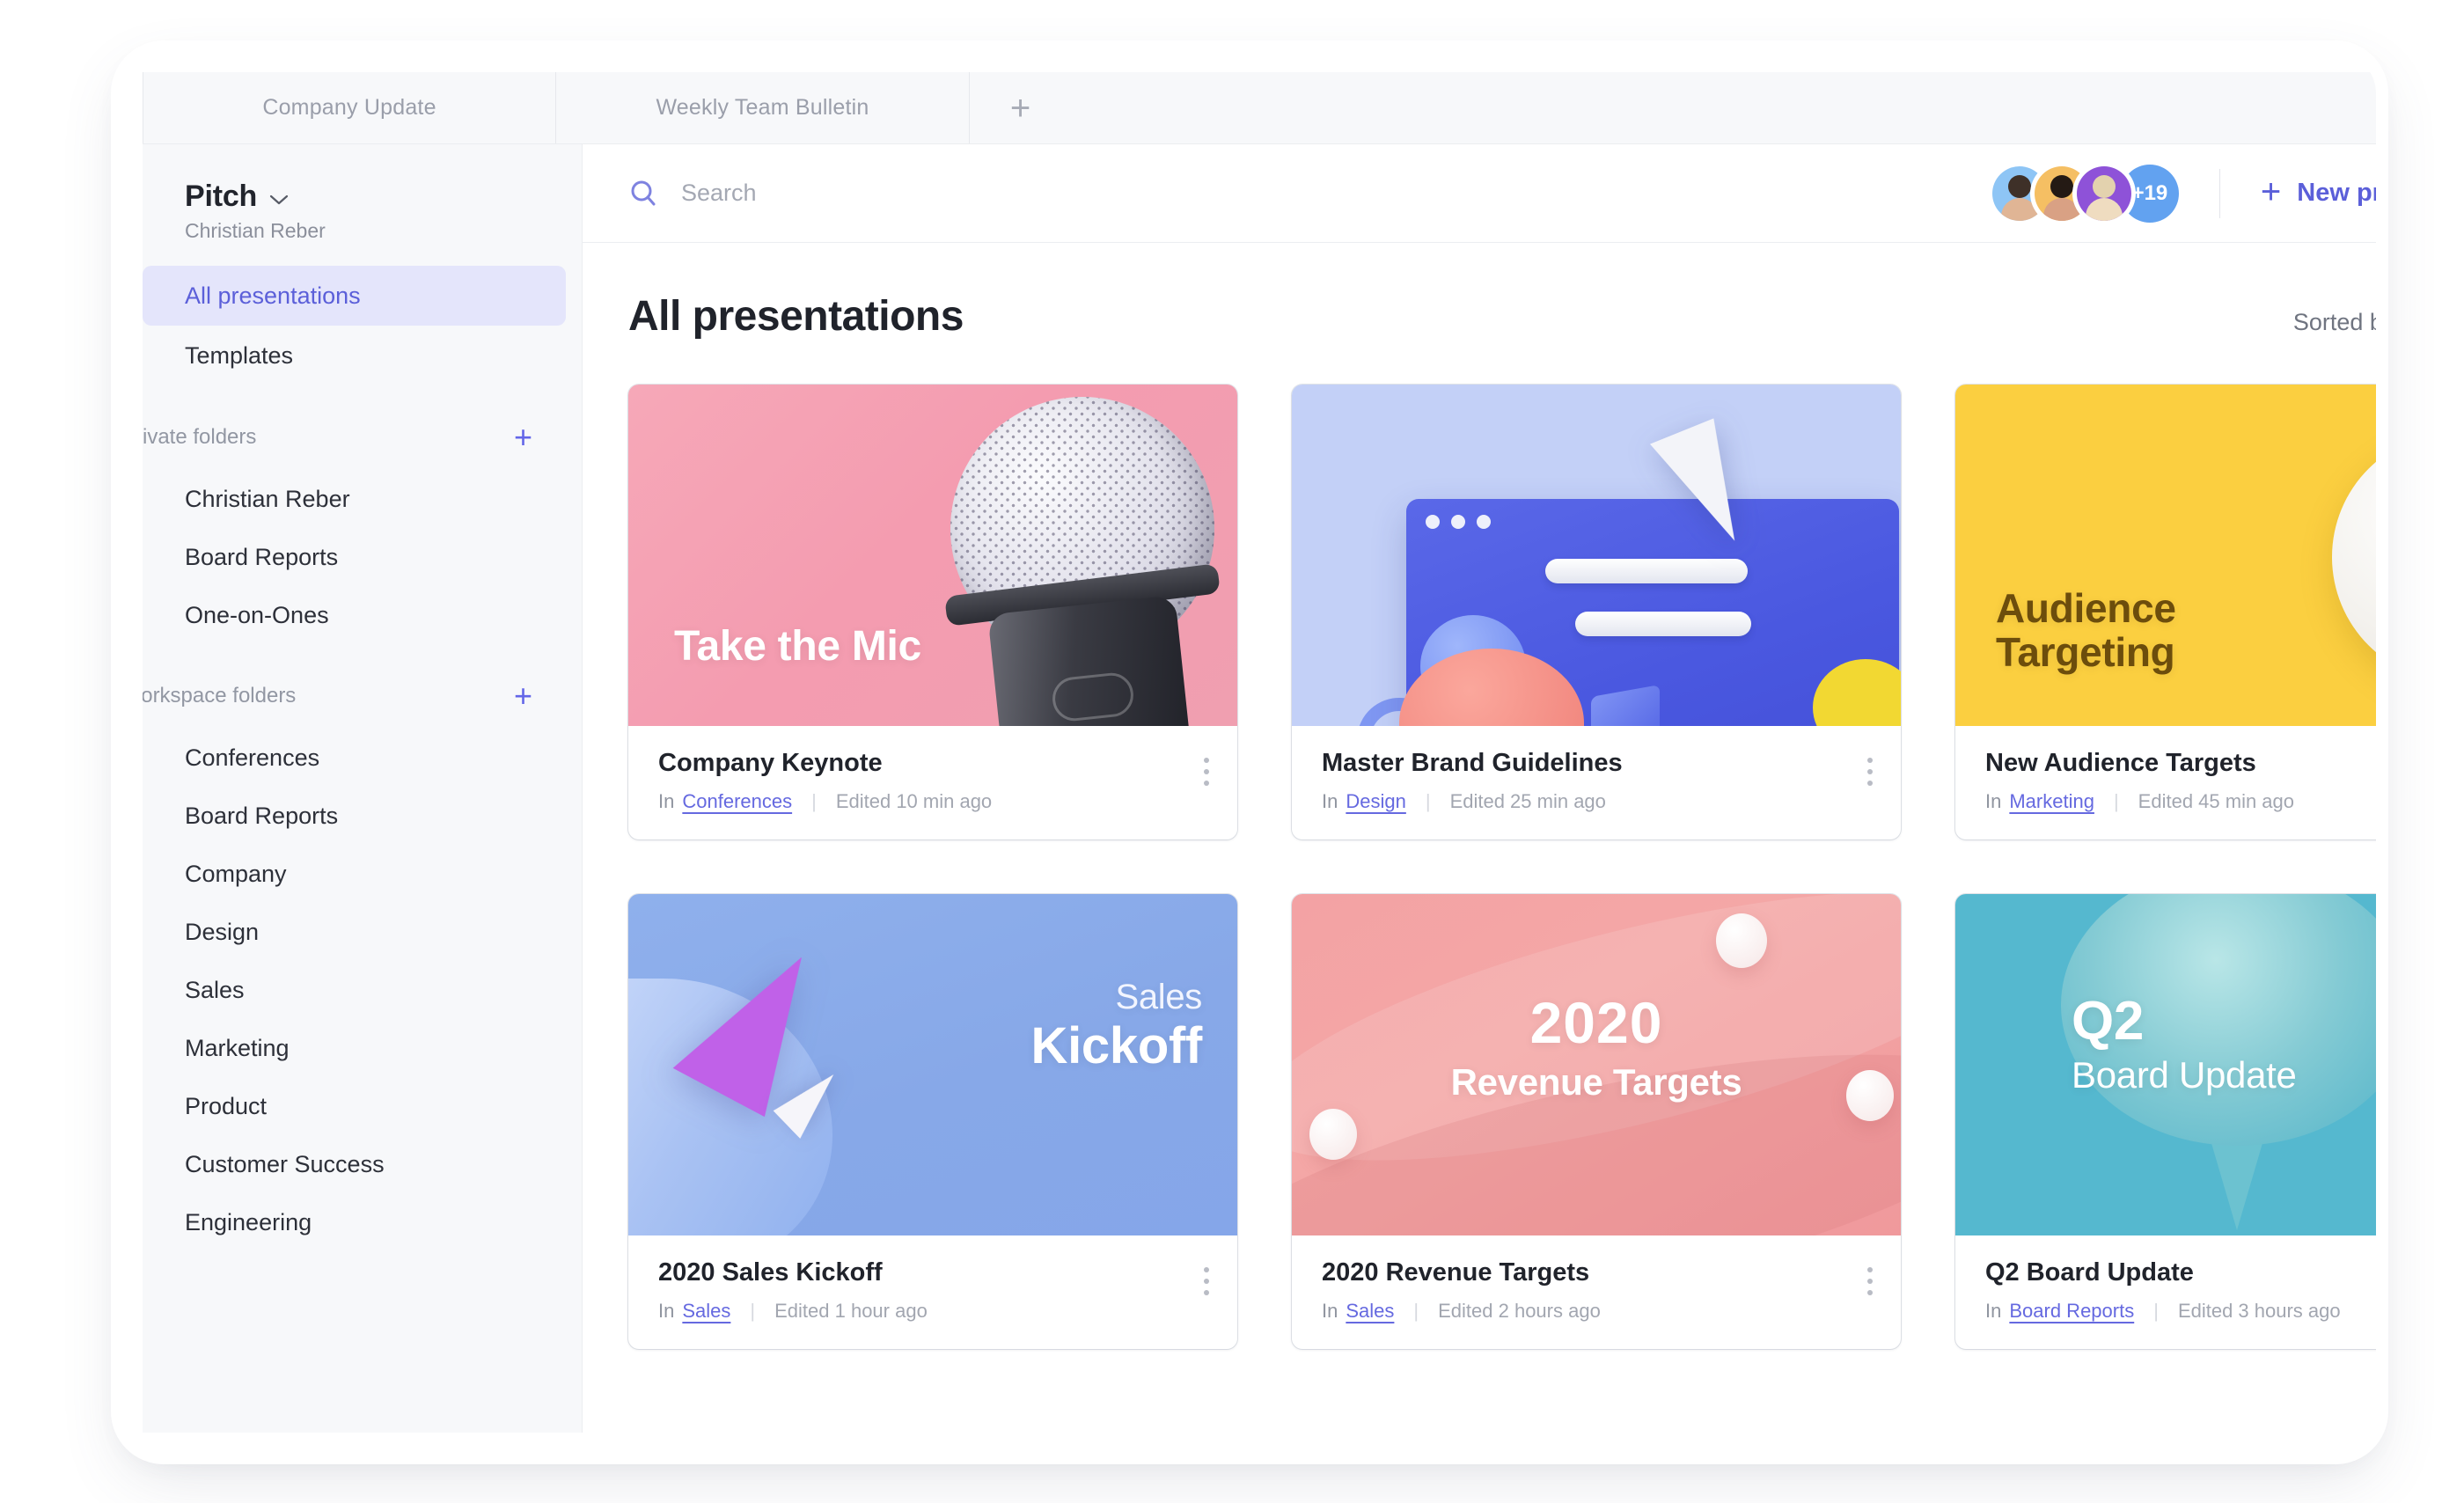  I want to click on sidebar-item-all-presentations: All presentations, so click(355, 296).